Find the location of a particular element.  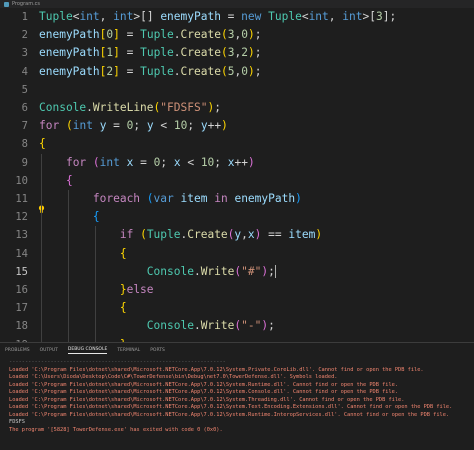

code-line-11: 11 foreach (var item in enemyPath) is located at coordinates (237, 199).